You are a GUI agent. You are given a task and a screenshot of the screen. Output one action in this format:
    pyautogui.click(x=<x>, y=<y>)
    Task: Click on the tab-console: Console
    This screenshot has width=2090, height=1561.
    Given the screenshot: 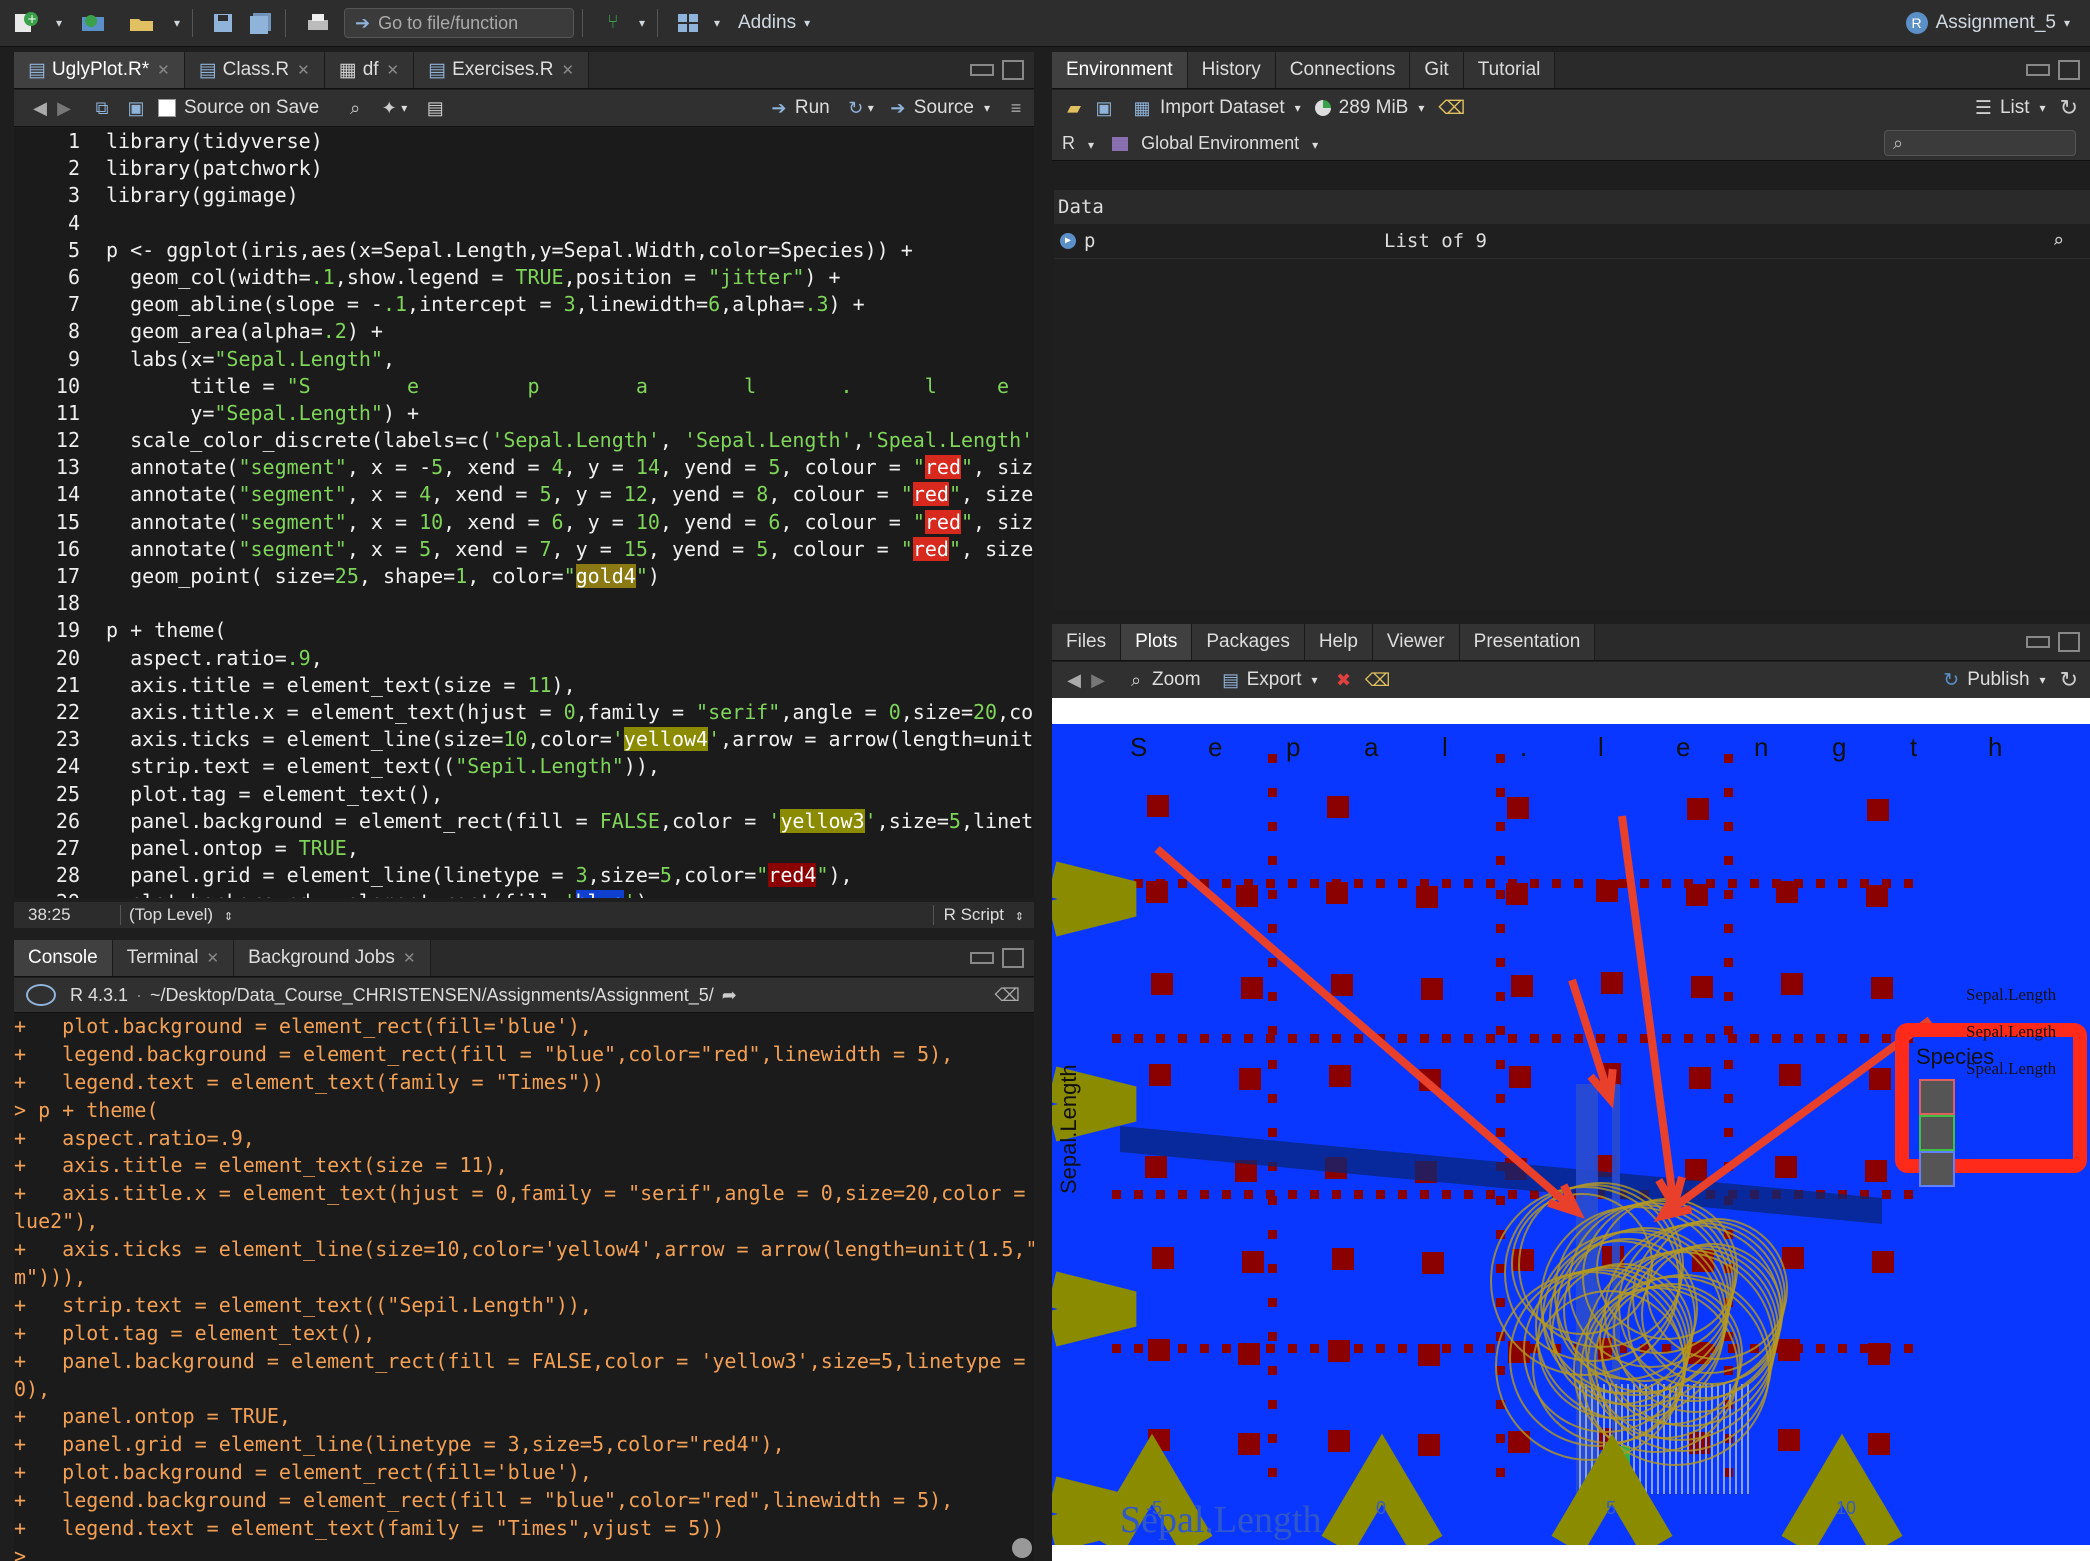 What is the action you would take?
    pyautogui.click(x=63, y=958)
    